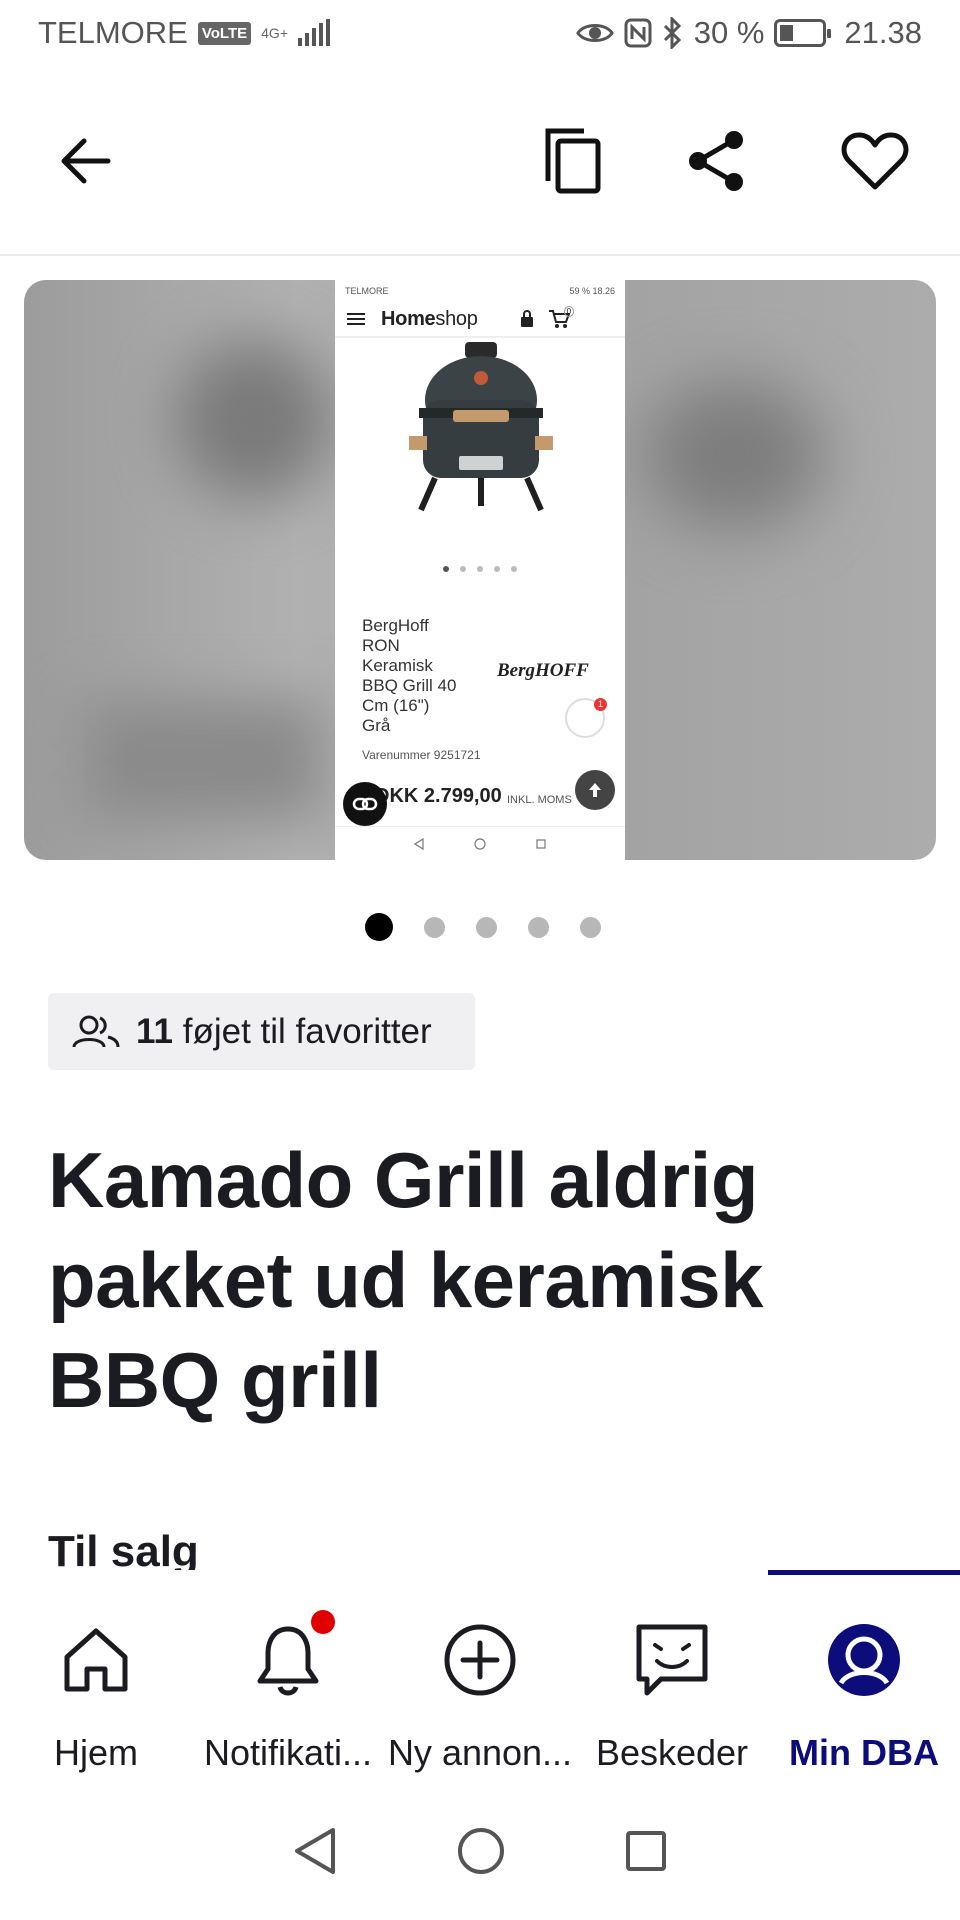 This screenshot has height=1920, width=960. Describe the element at coordinates (274, 33) in the screenshot. I see `network-type: 4G+` at that location.